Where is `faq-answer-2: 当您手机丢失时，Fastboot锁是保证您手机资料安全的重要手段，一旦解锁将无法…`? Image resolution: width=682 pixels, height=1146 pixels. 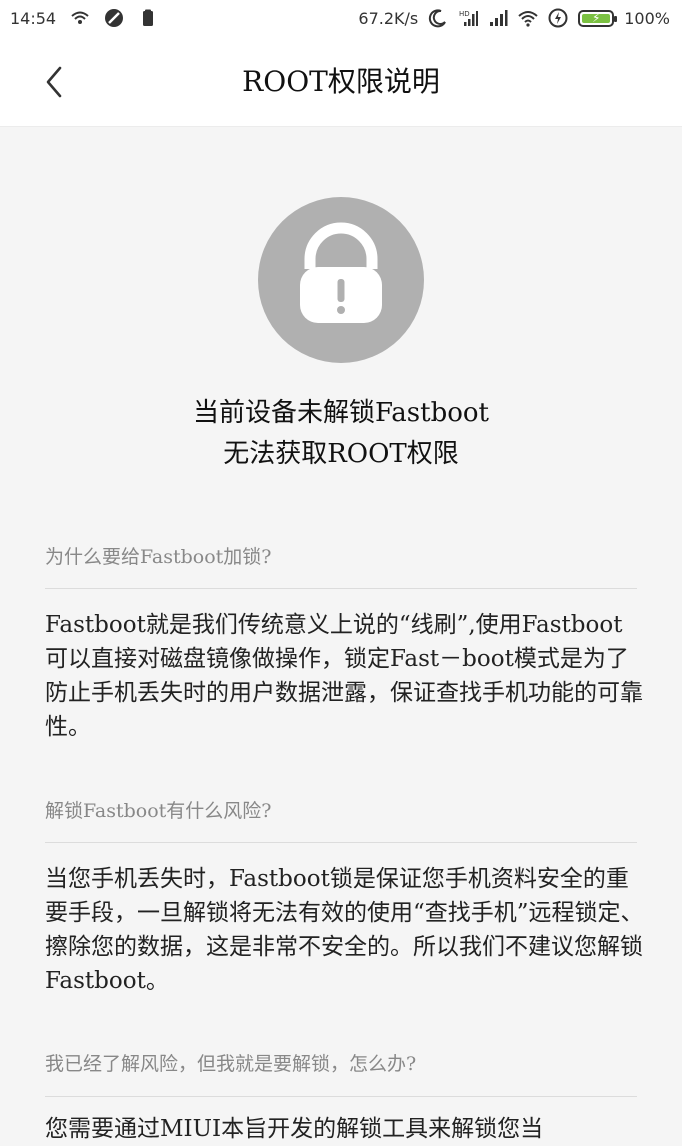 faq-answer-2: 当您手机丢失时，Fastboot锁是保证您手机资料安全的重要手段，一旦解锁将无法… is located at coordinates (344, 930).